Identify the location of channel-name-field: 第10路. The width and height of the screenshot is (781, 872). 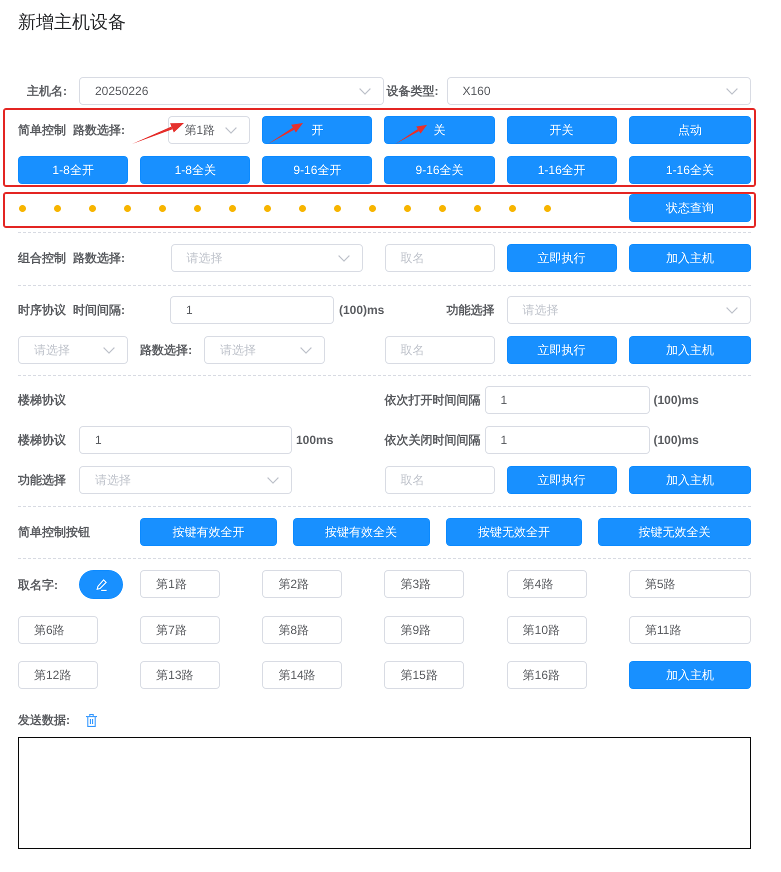
(546, 630).